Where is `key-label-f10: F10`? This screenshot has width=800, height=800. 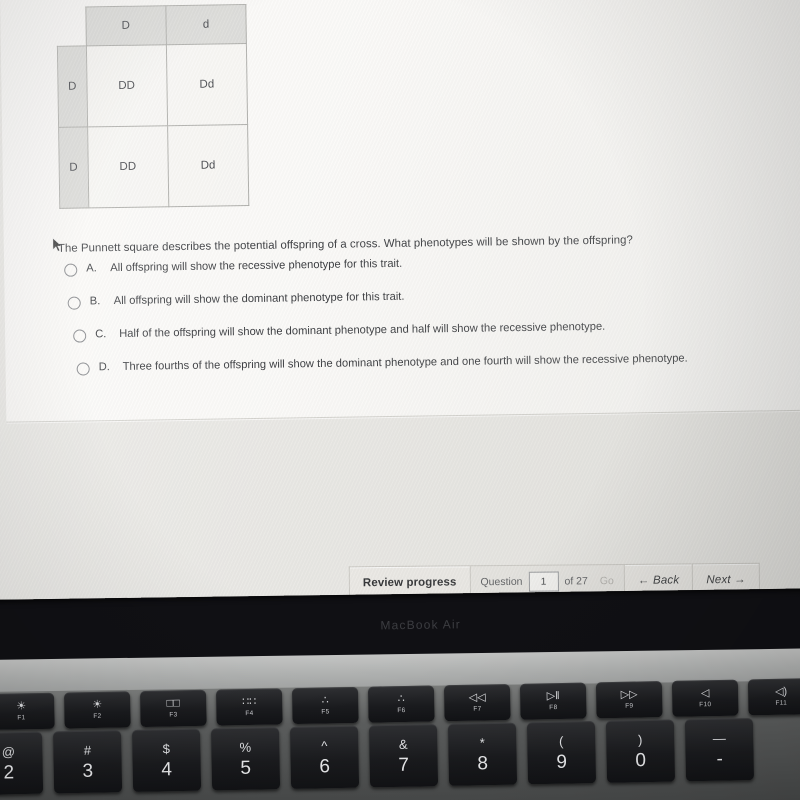 key-label-f10: F10 is located at coordinates (705, 705).